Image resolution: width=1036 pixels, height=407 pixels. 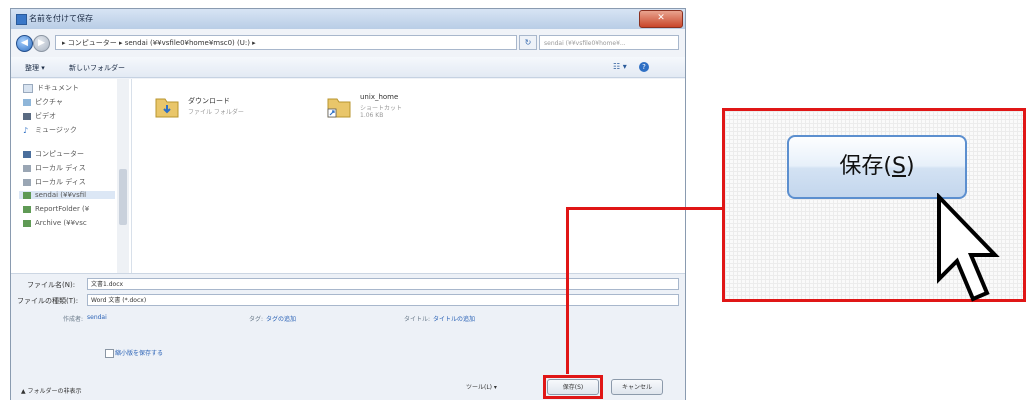 I want to click on doc-title-label: タイトル:, so click(x=417, y=319).